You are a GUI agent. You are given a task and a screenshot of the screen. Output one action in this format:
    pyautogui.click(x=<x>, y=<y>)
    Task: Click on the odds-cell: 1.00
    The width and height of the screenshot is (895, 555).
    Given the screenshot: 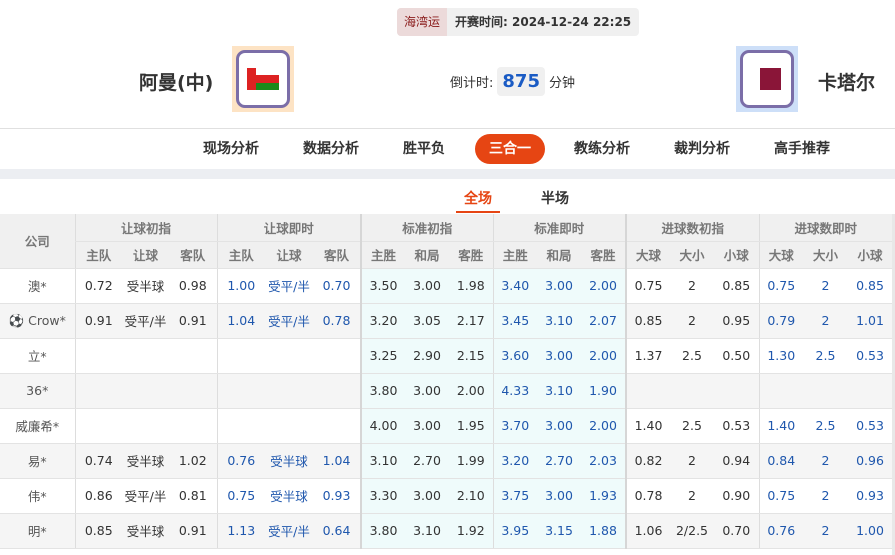 What is the action you would take?
    pyautogui.click(x=870, y=531)
    